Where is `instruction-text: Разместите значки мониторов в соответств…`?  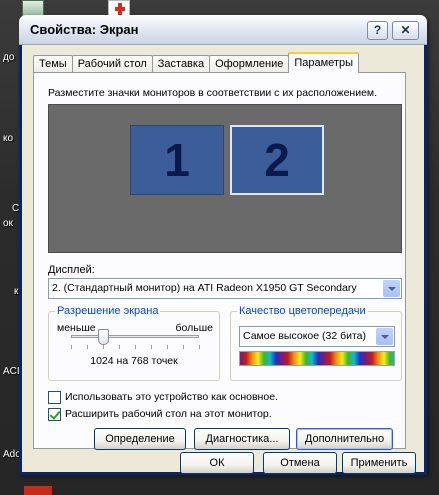 instruction-text: Разместите значки мониторов в соответств… is located at coordinates (213, 93).